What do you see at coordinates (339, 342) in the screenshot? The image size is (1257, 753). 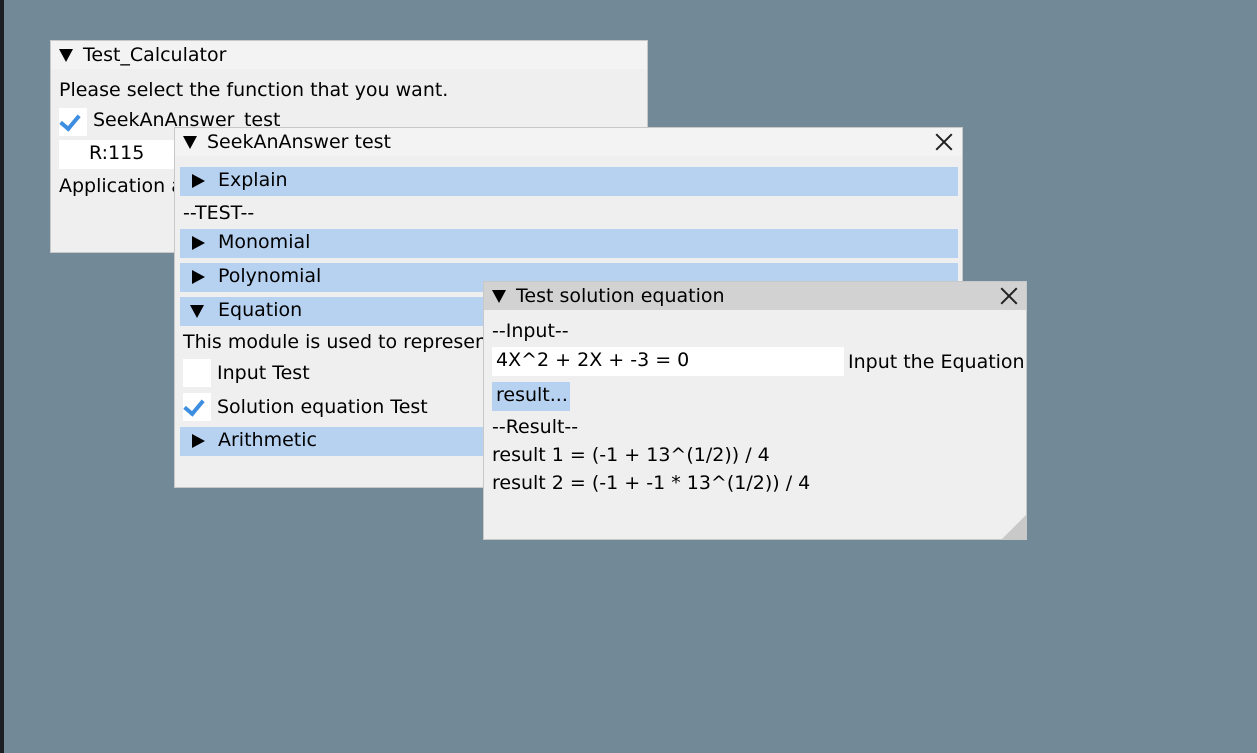 I see `equation-description: This module is used to represent` at bounding box center [339, 342].